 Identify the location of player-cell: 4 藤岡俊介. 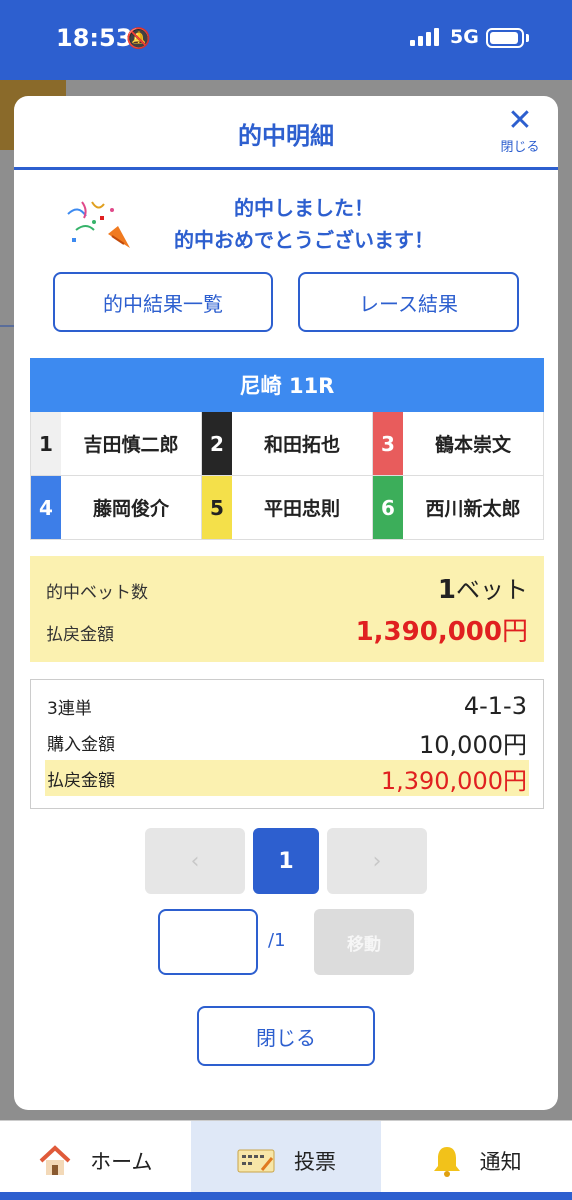
(116, 507).